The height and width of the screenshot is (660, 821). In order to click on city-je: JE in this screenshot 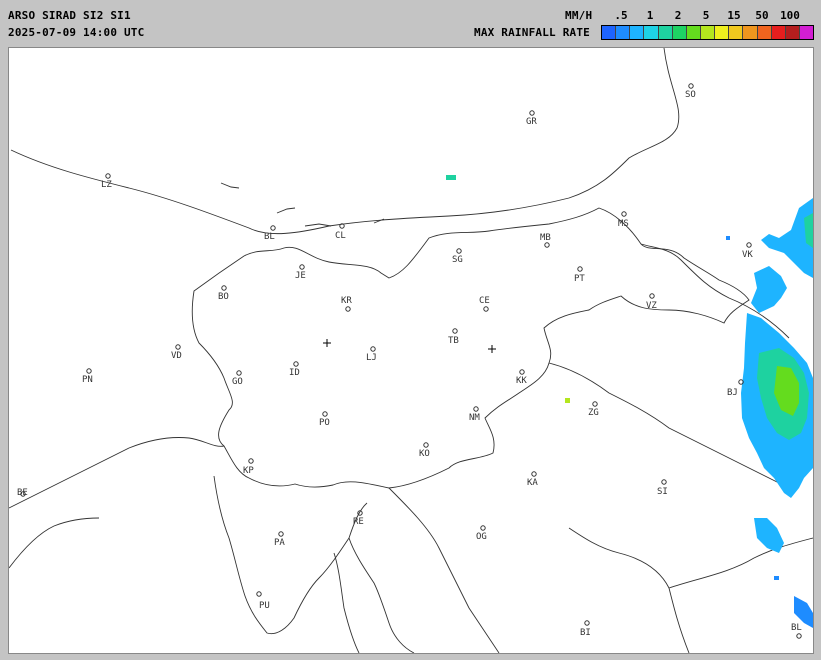, I will do `click(300, 272)`.